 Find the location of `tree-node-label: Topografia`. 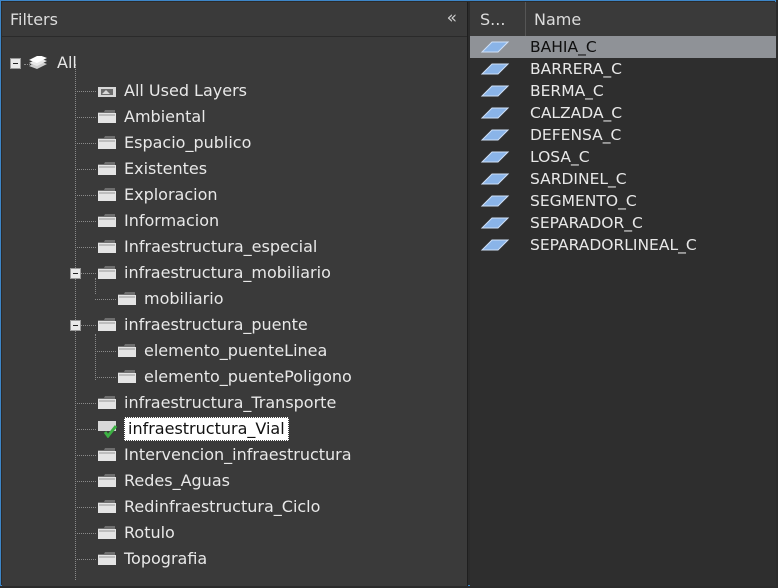

tree-node-label: Topografia is located at coordinates (166, 558).